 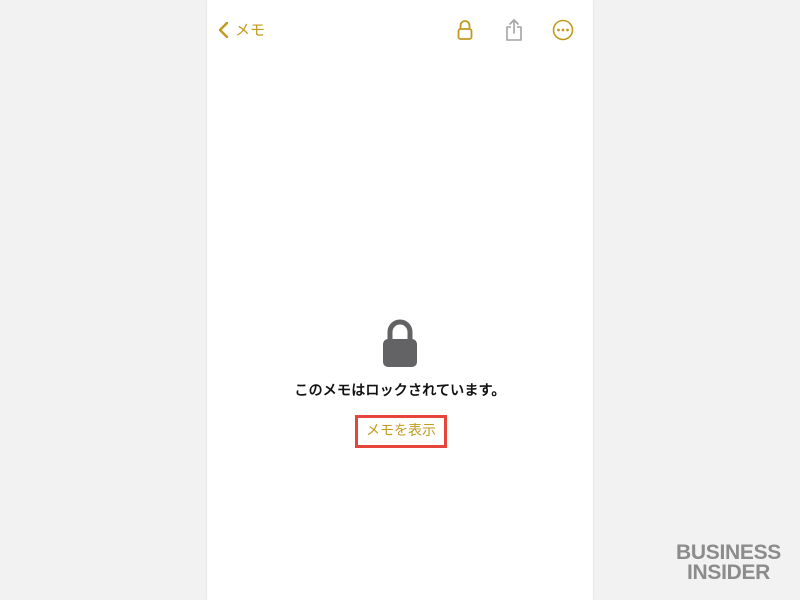 I want to click on more-button, so click(x=563, y=30).